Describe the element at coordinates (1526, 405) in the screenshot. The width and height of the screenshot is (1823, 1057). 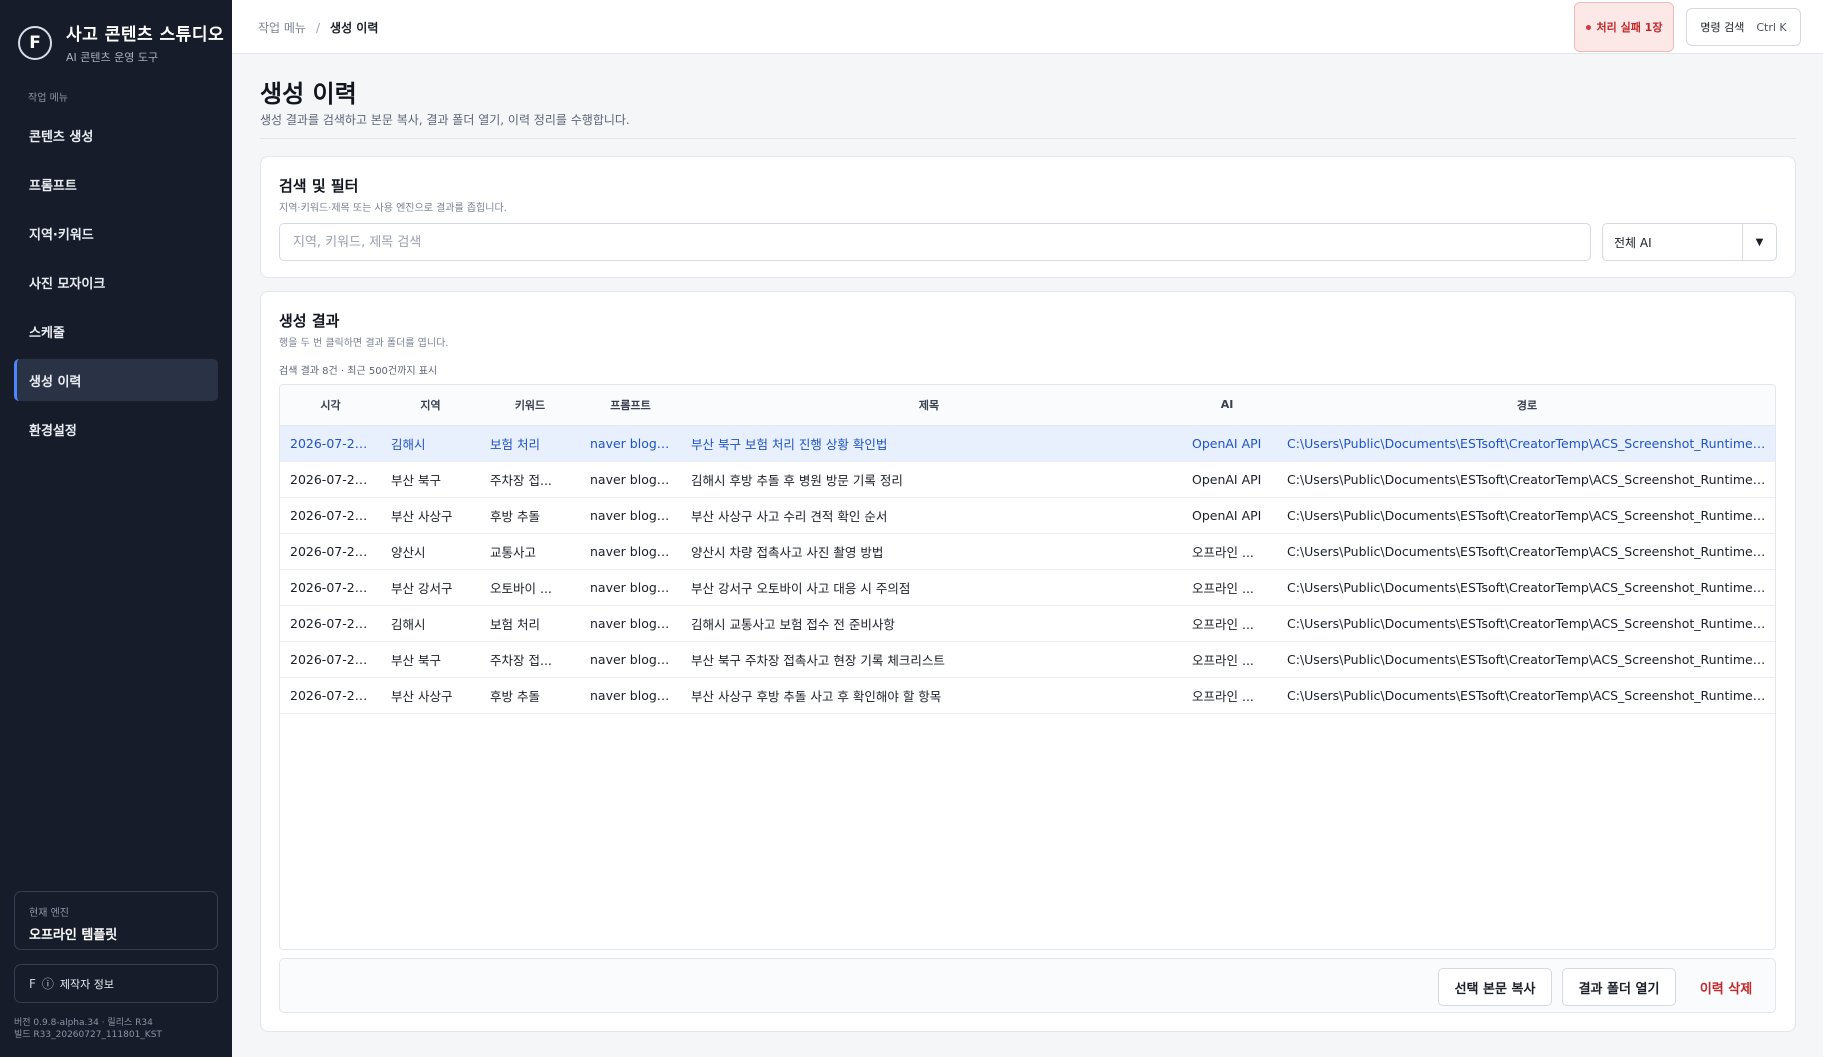
I see `column-header-path: 경로` at that location.